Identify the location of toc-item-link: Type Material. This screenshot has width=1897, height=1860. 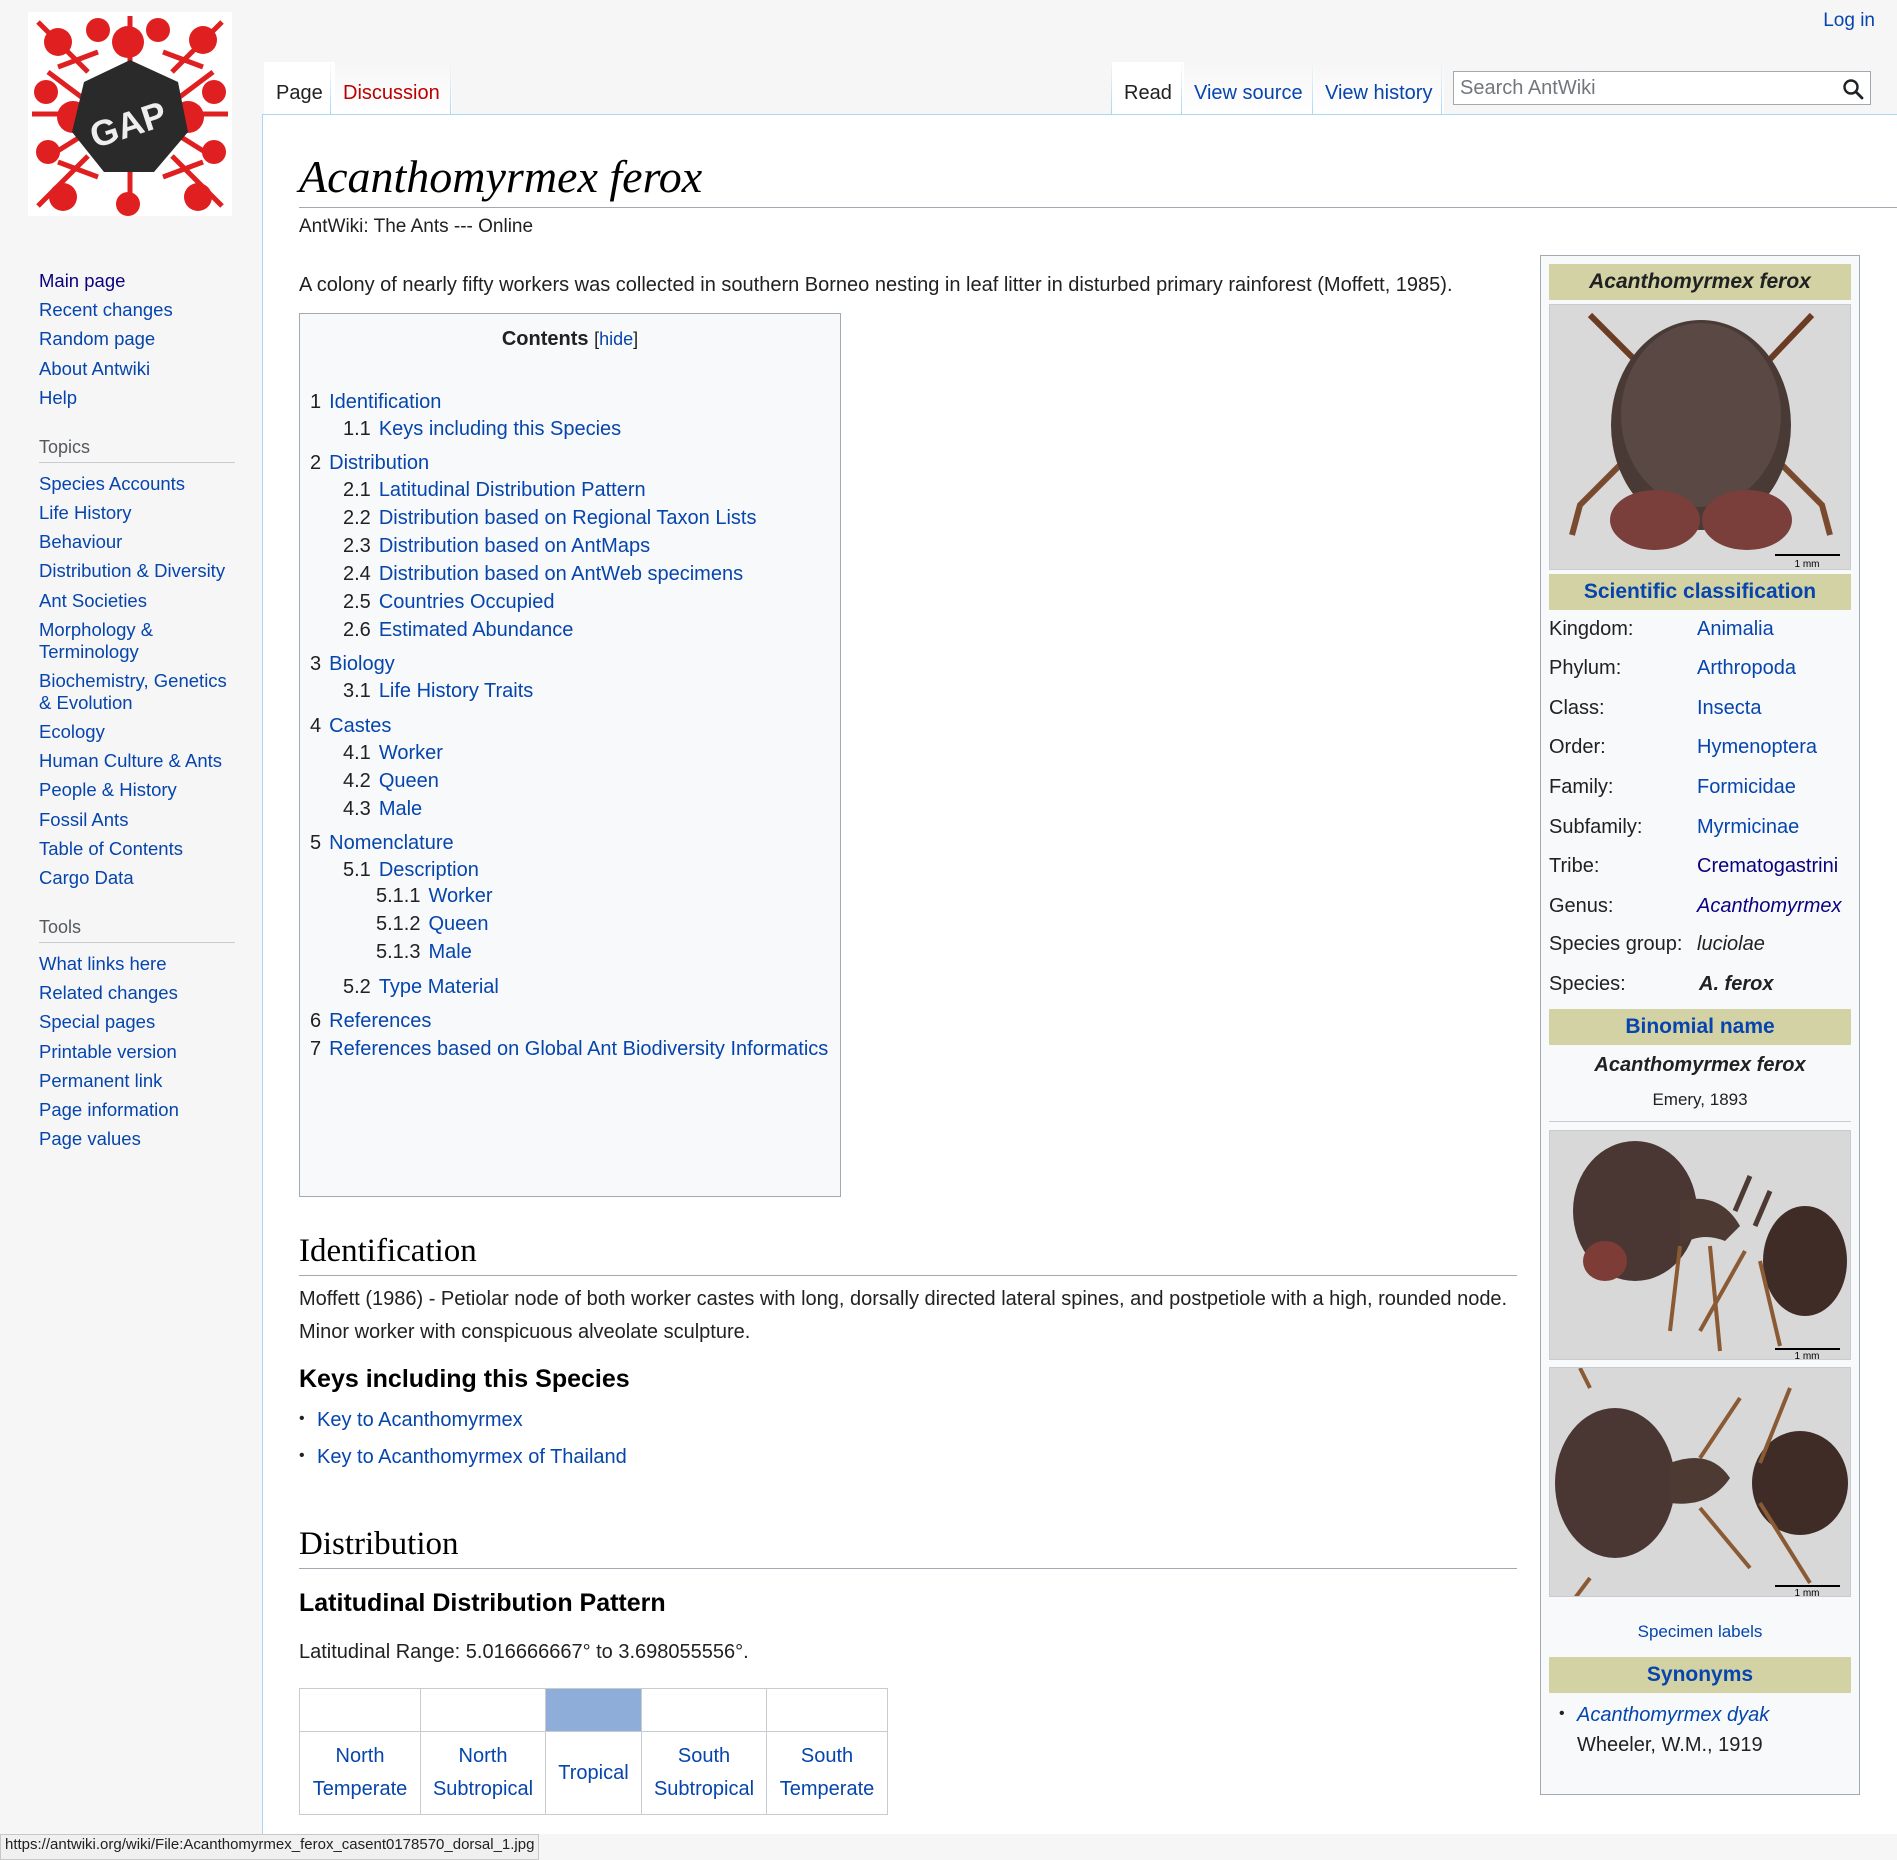
(439, 987).